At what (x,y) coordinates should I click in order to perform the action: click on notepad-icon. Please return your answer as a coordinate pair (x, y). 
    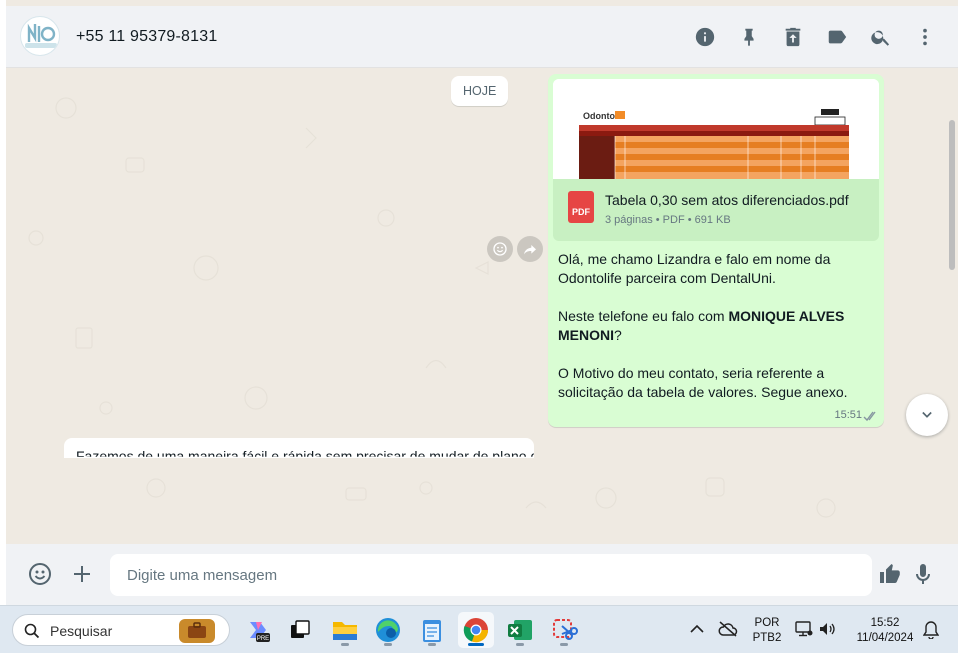
    Looking at the image, I should click on (432, 630).